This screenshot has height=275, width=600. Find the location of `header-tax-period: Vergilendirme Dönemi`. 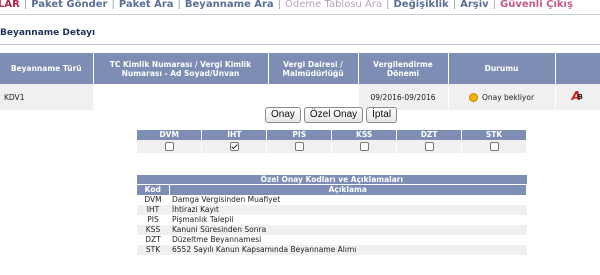

header-tax-period: Vergilendirme Dönemi is located at coordinates (403, 68).